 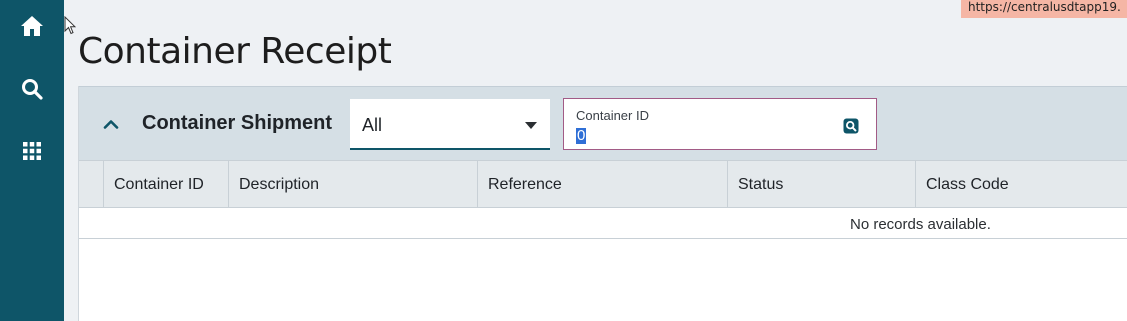 I want to click on home-button, so click(x=32, y=26).